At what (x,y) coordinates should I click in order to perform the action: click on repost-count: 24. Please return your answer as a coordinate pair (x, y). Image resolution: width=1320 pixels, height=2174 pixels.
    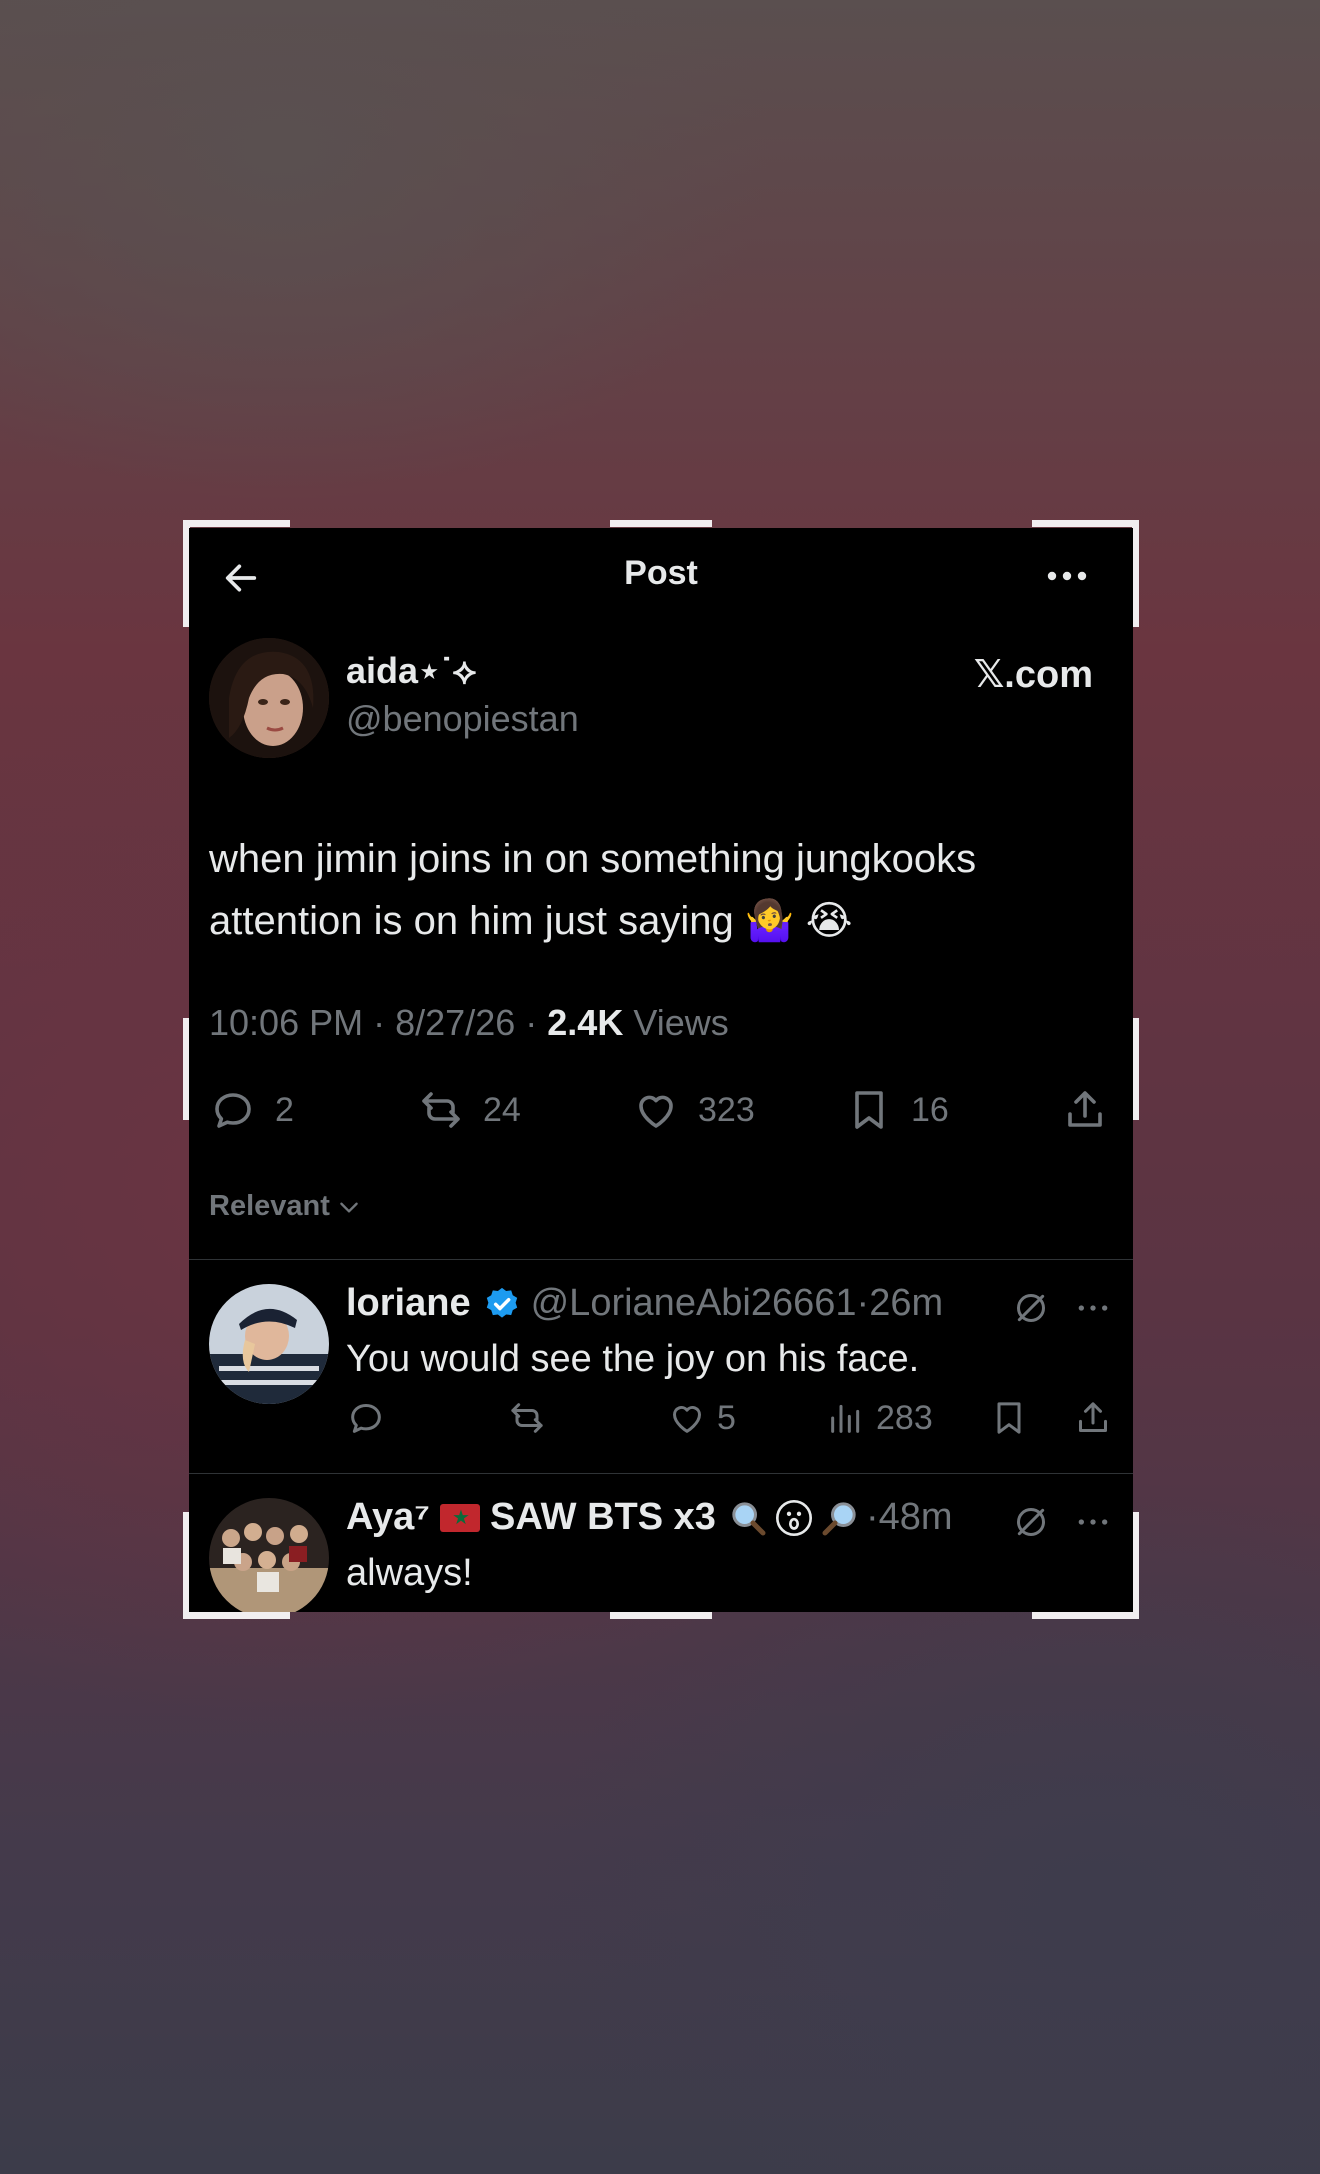
    Looking at the image, I should click on (502, 1109).